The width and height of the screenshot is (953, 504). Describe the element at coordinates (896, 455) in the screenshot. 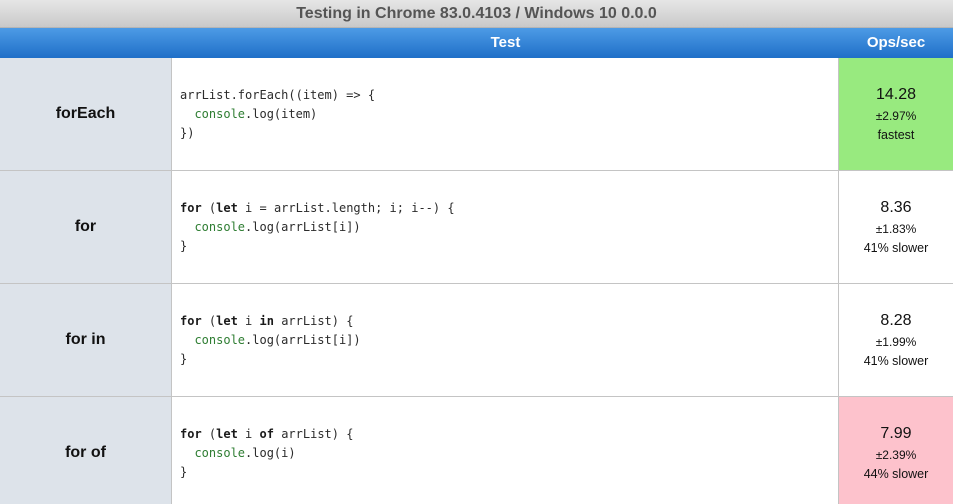

I see `ops-error: ±2.39%` at that location.